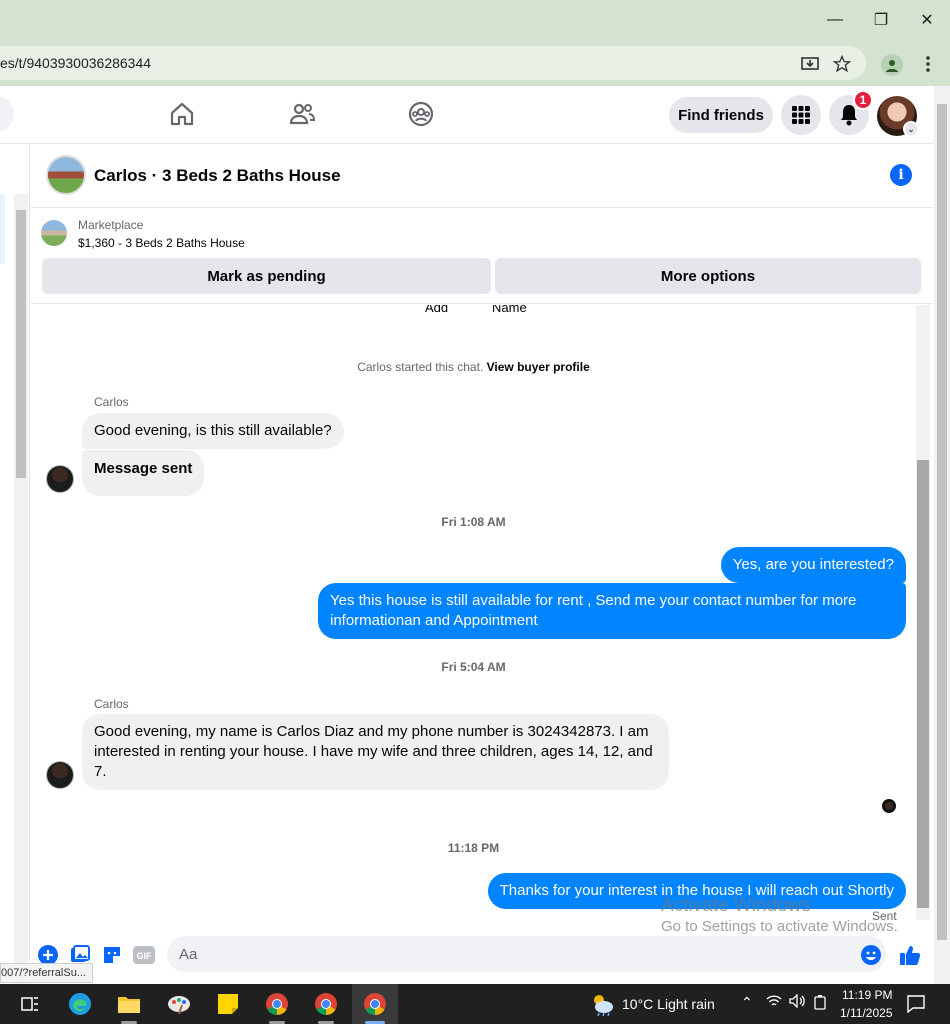 Image resolution: width=950 pixels, height=1024 pixels. I want to click on activate-windows-hint: Go to Settings to activate Windows., so click(779, 926).